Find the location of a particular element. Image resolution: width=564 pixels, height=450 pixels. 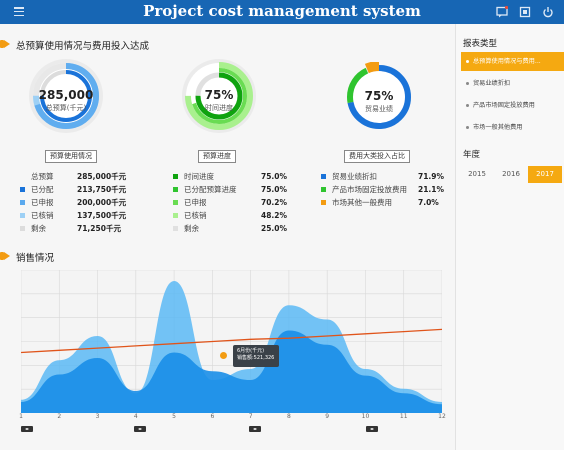

power-icon is located at coordinates (548, 12).